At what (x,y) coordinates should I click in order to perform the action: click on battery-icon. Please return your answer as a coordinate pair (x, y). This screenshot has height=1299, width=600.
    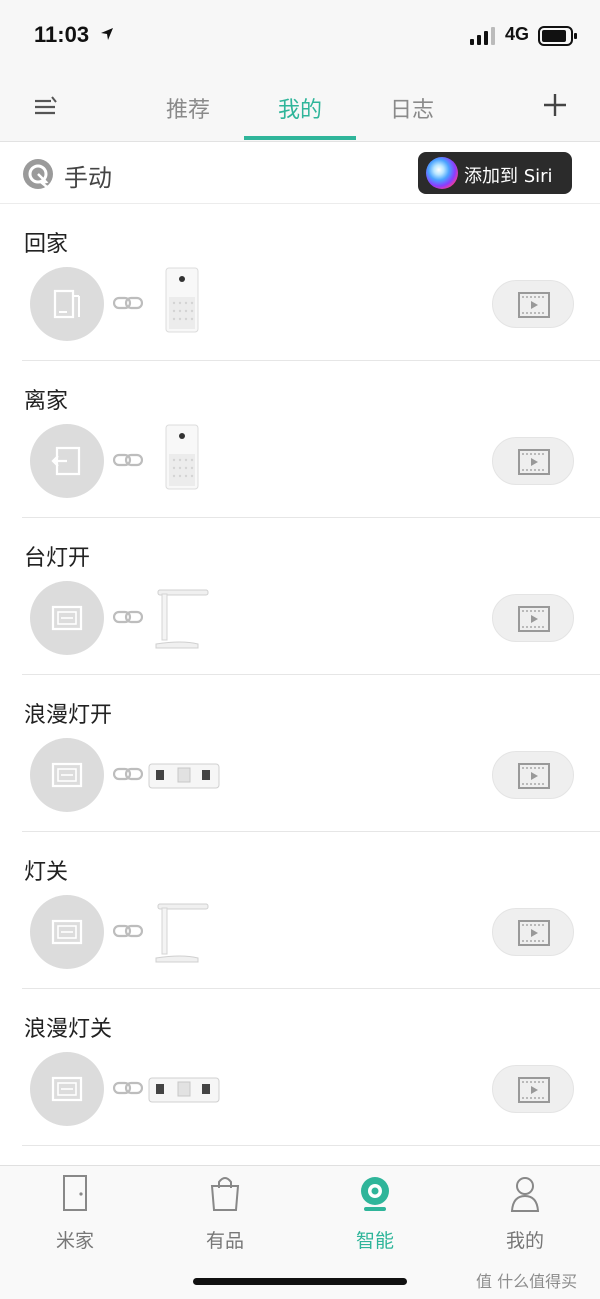
    Looking at the image, I should click on (557, 36).